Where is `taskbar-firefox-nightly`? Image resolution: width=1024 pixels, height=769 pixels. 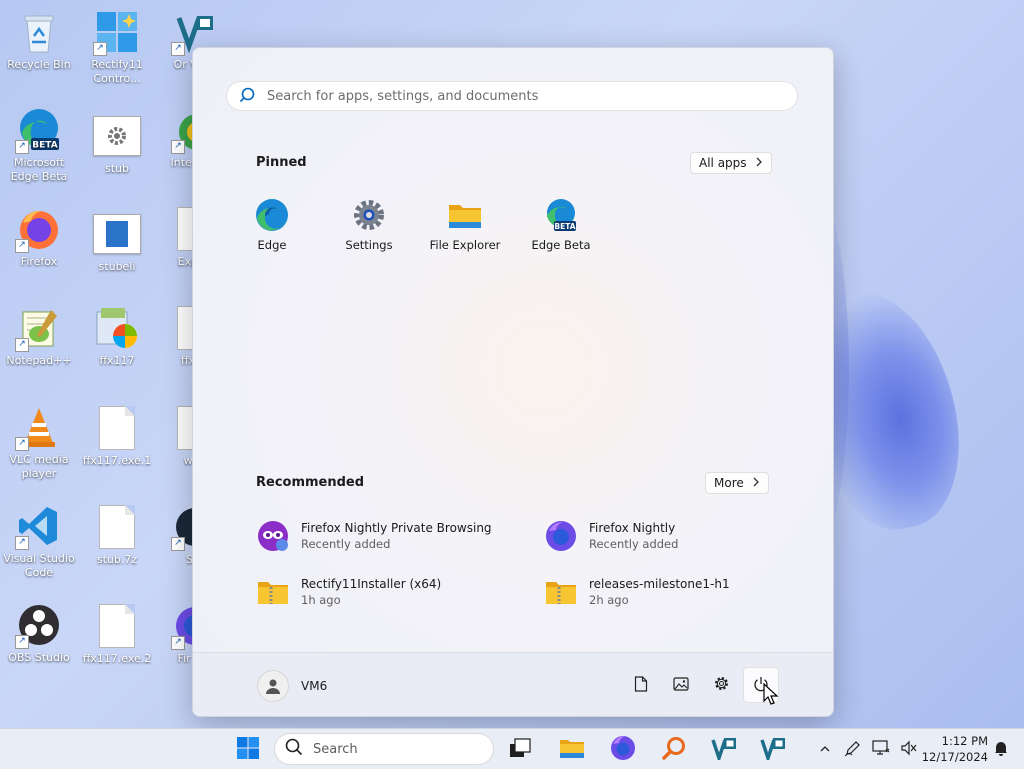
taskbar-firefox-nightly is located at coordinates (623, 749).